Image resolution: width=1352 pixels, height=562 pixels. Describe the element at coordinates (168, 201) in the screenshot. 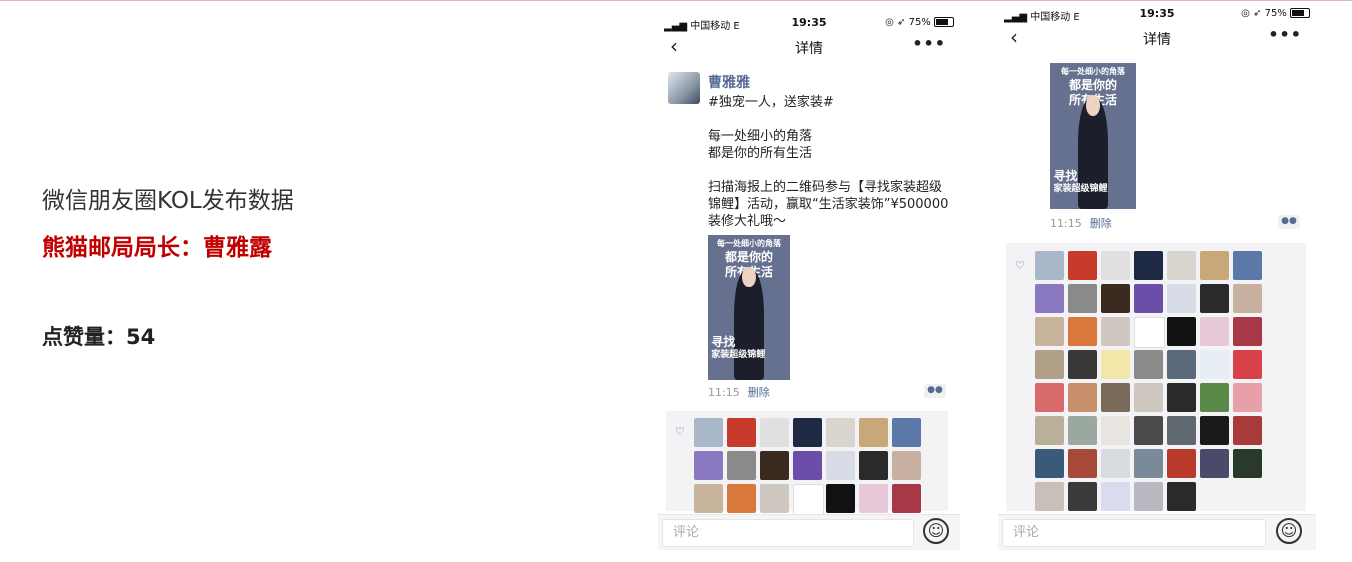

I see `slide-title: 微信朋友圈KOL发布数据` at that location.